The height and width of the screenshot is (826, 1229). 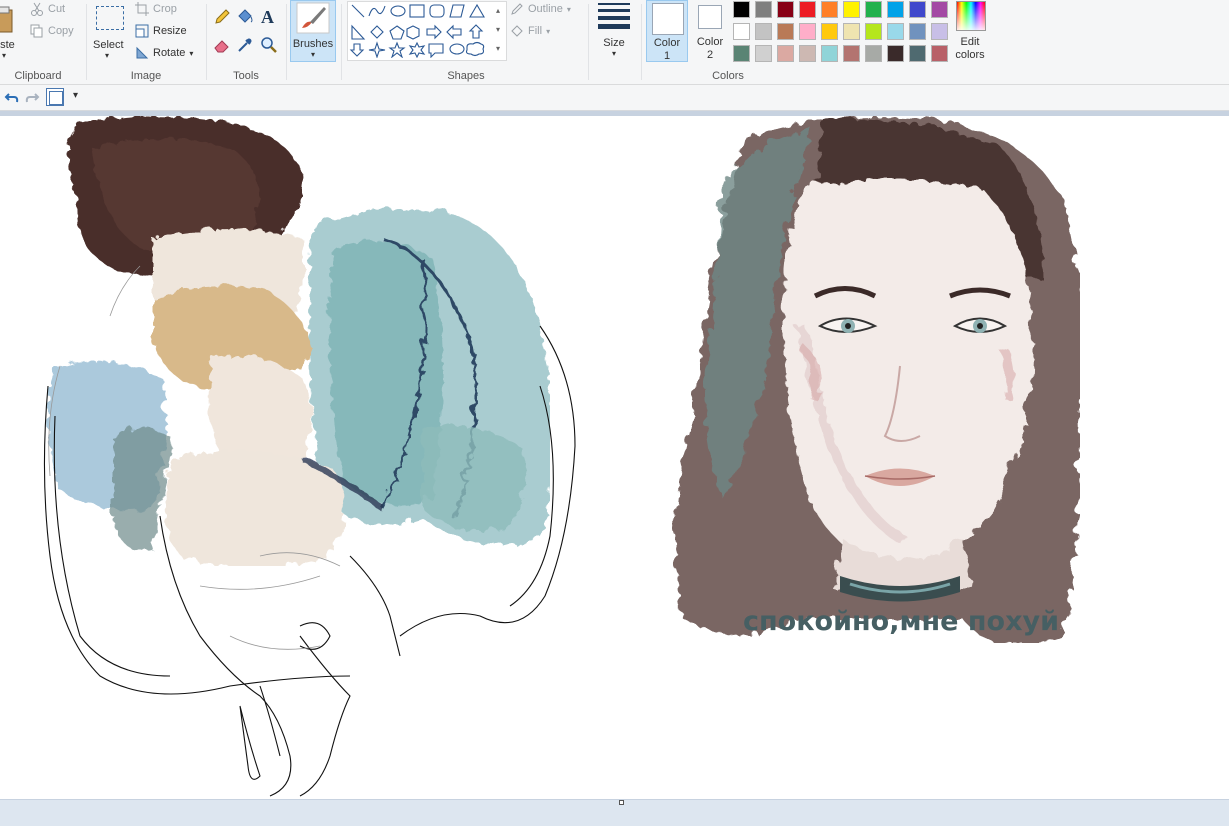 What do you see at coordinates (161, 31) in the screenshot?
I see `resize-button: Resize` at bounding box center [161, 31].